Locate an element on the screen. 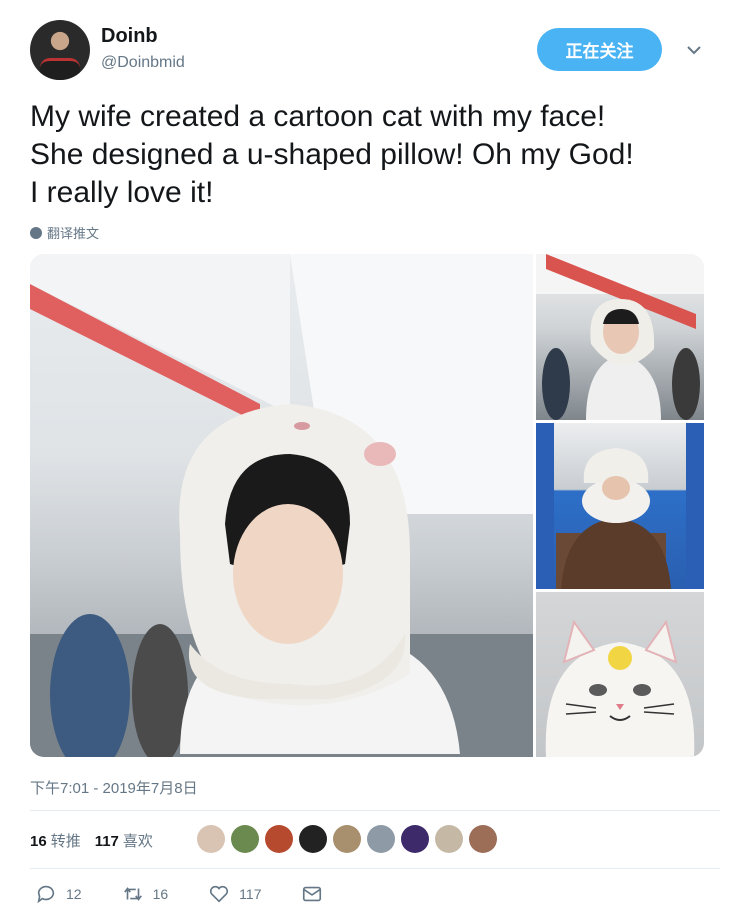 The height and width of the screenshot is (911, 750). liker-avatars is located at coordinates (347, 839).